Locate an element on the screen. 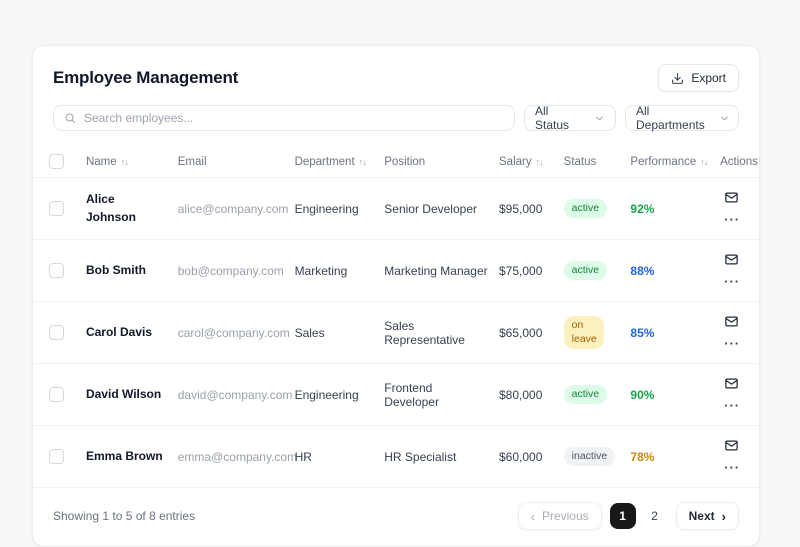  previous-page-button: ‹ Previous is located at coordinates (559, 516).